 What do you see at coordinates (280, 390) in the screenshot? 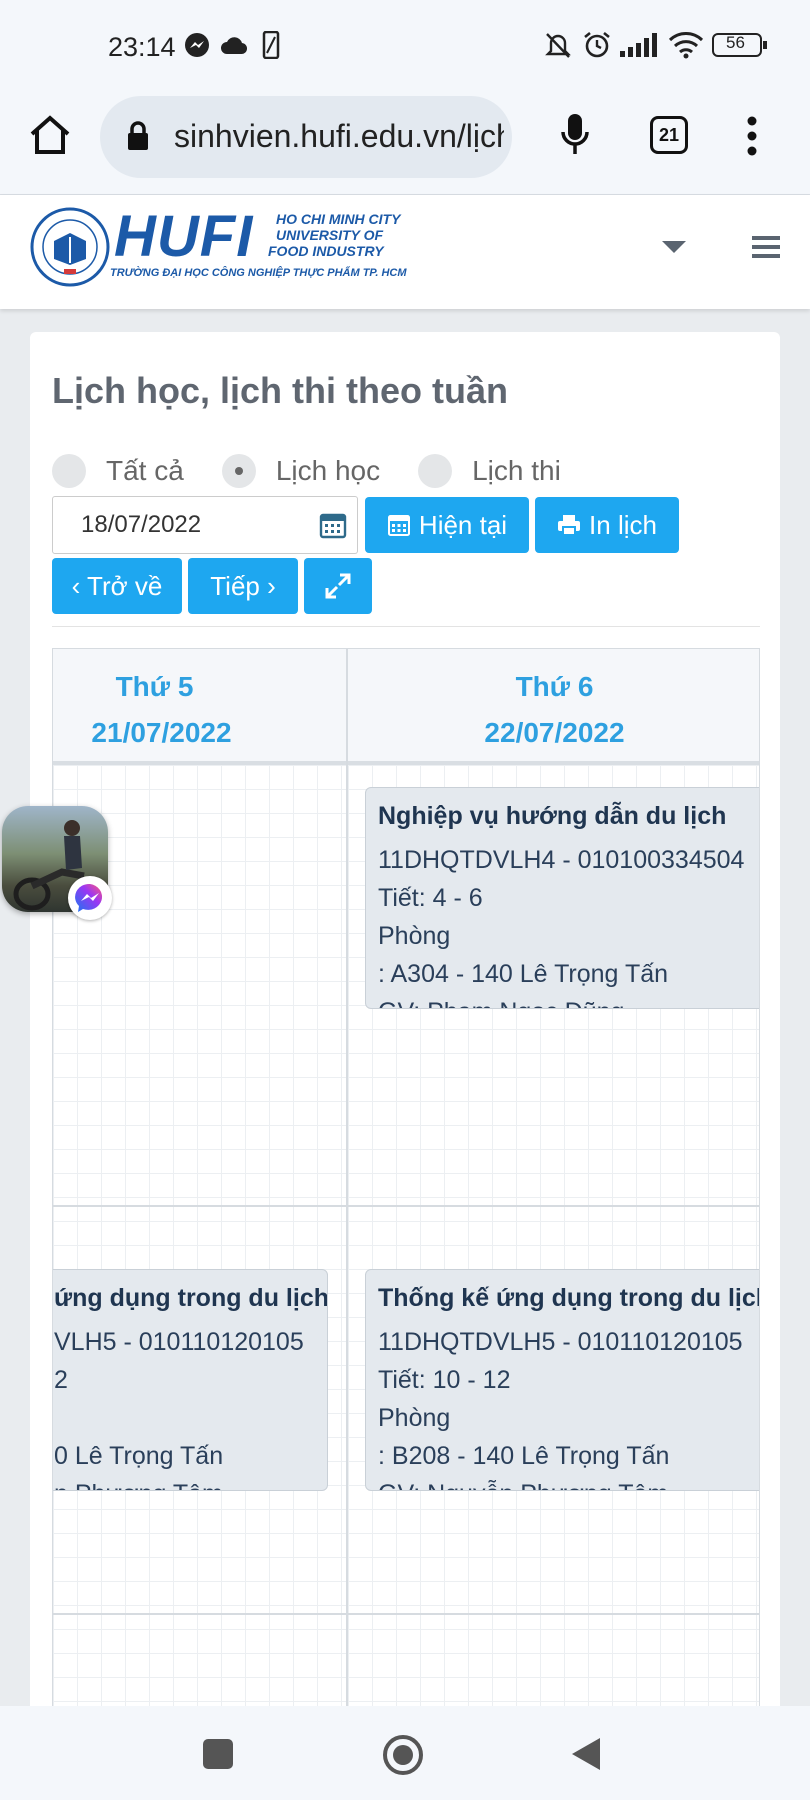
I see `page-title: Lịch học, lịch thi theo tuần` at bounding box center [280, 390].